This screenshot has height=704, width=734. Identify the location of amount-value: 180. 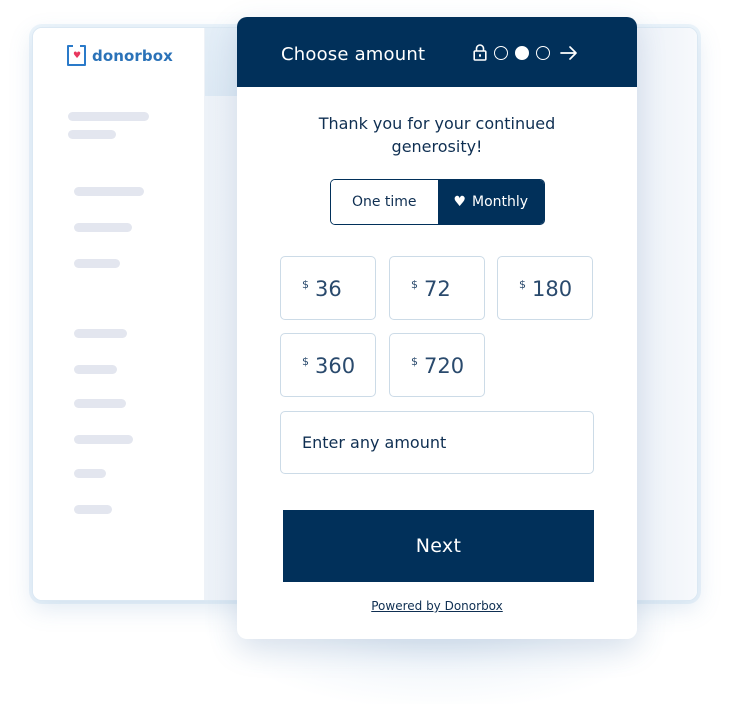
(552, 289).